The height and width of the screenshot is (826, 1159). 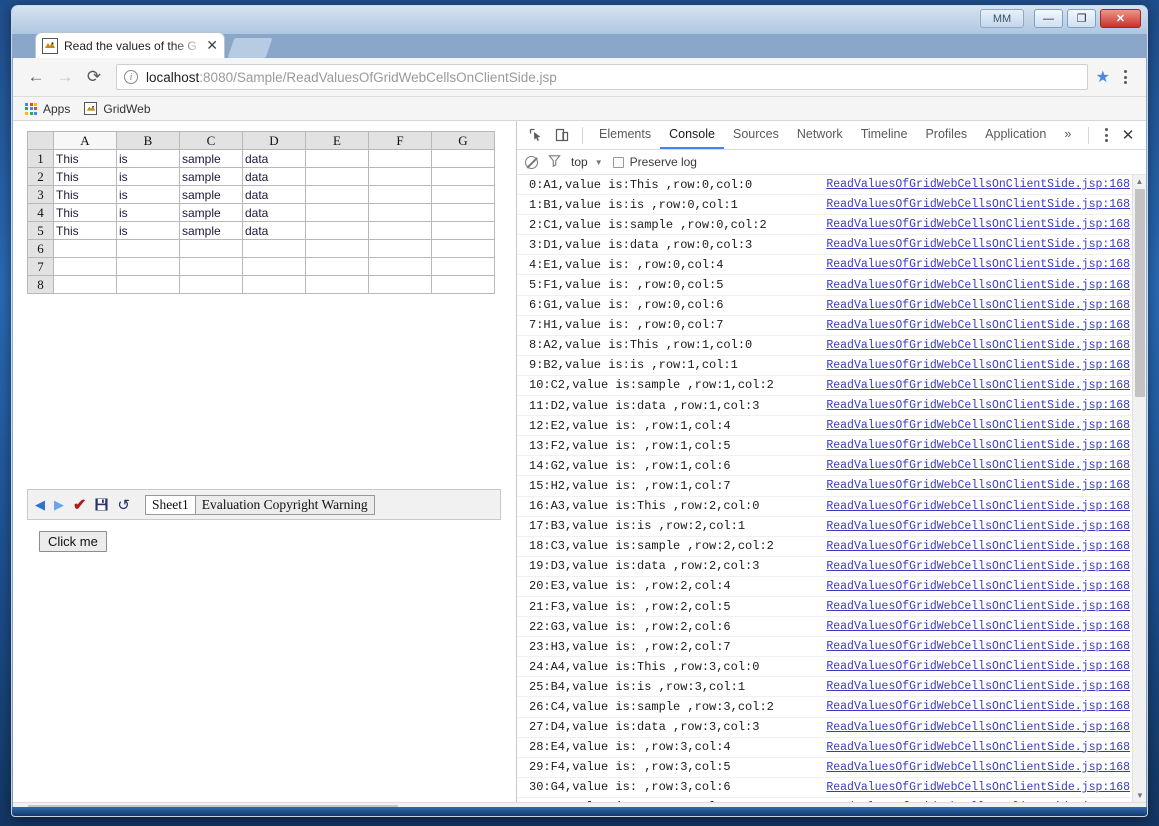 What do you see at coordinates (47, 109) in the screenshot?
I see `apps-shortcut: Apps` at bounding box center [47, 109].